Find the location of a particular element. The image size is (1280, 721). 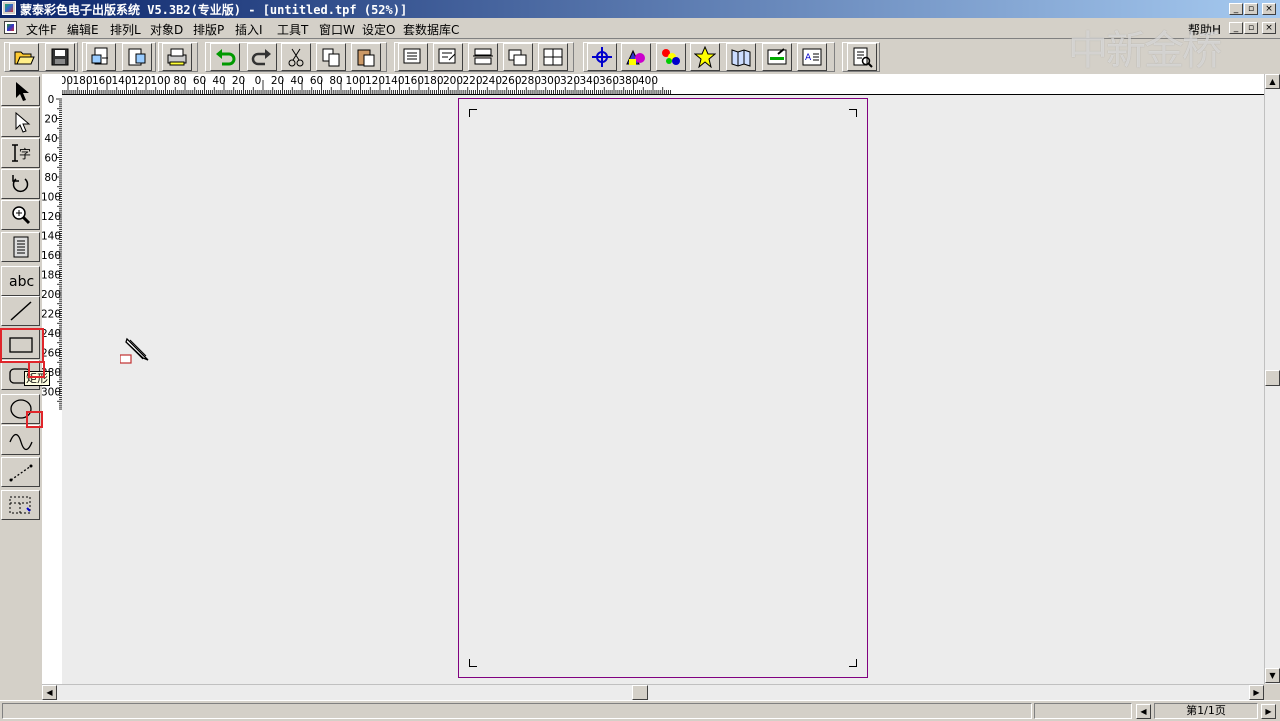

text-tool-icon: 字 is located at coordinates (21, 153).